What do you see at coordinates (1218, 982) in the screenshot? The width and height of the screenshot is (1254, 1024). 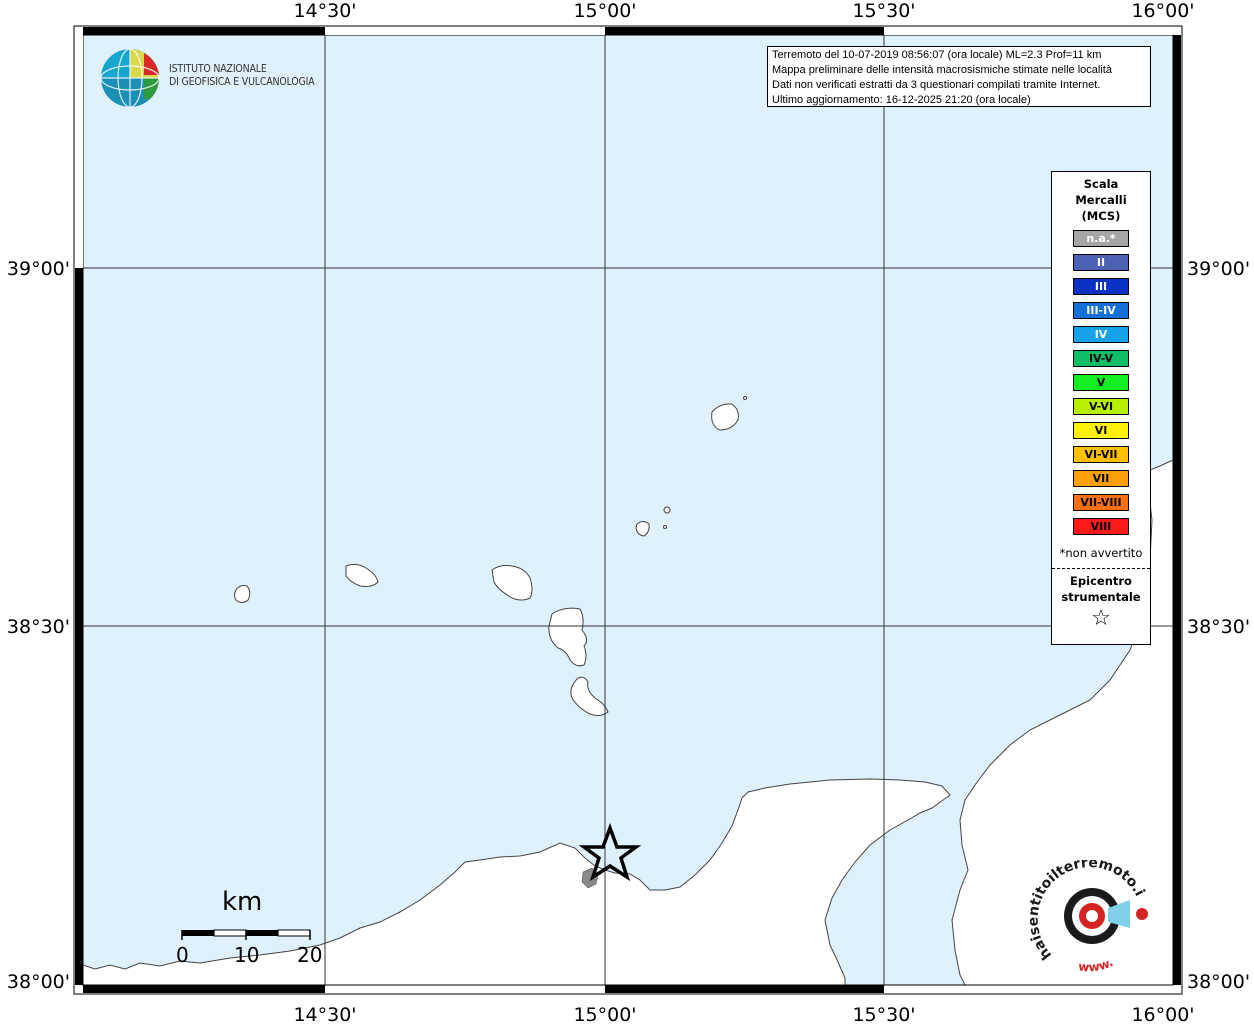 I see `lat-right-3: 38°00'` at bounding box center [1218, 982].